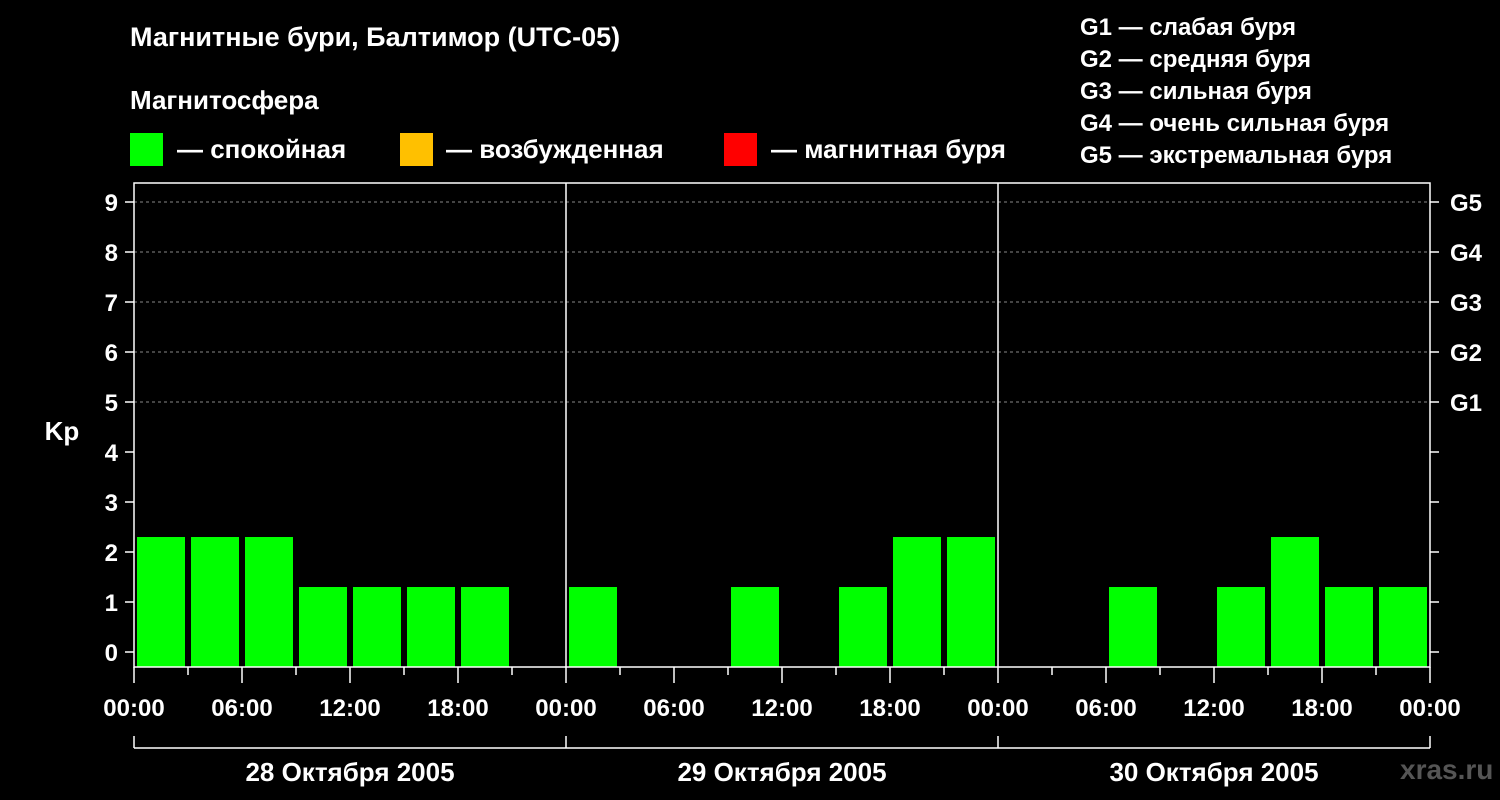  What do you see at coordinates (111, 253) in the screenshot?
I see `y-tick-label-8: 8` at bounding box center [111, 253].